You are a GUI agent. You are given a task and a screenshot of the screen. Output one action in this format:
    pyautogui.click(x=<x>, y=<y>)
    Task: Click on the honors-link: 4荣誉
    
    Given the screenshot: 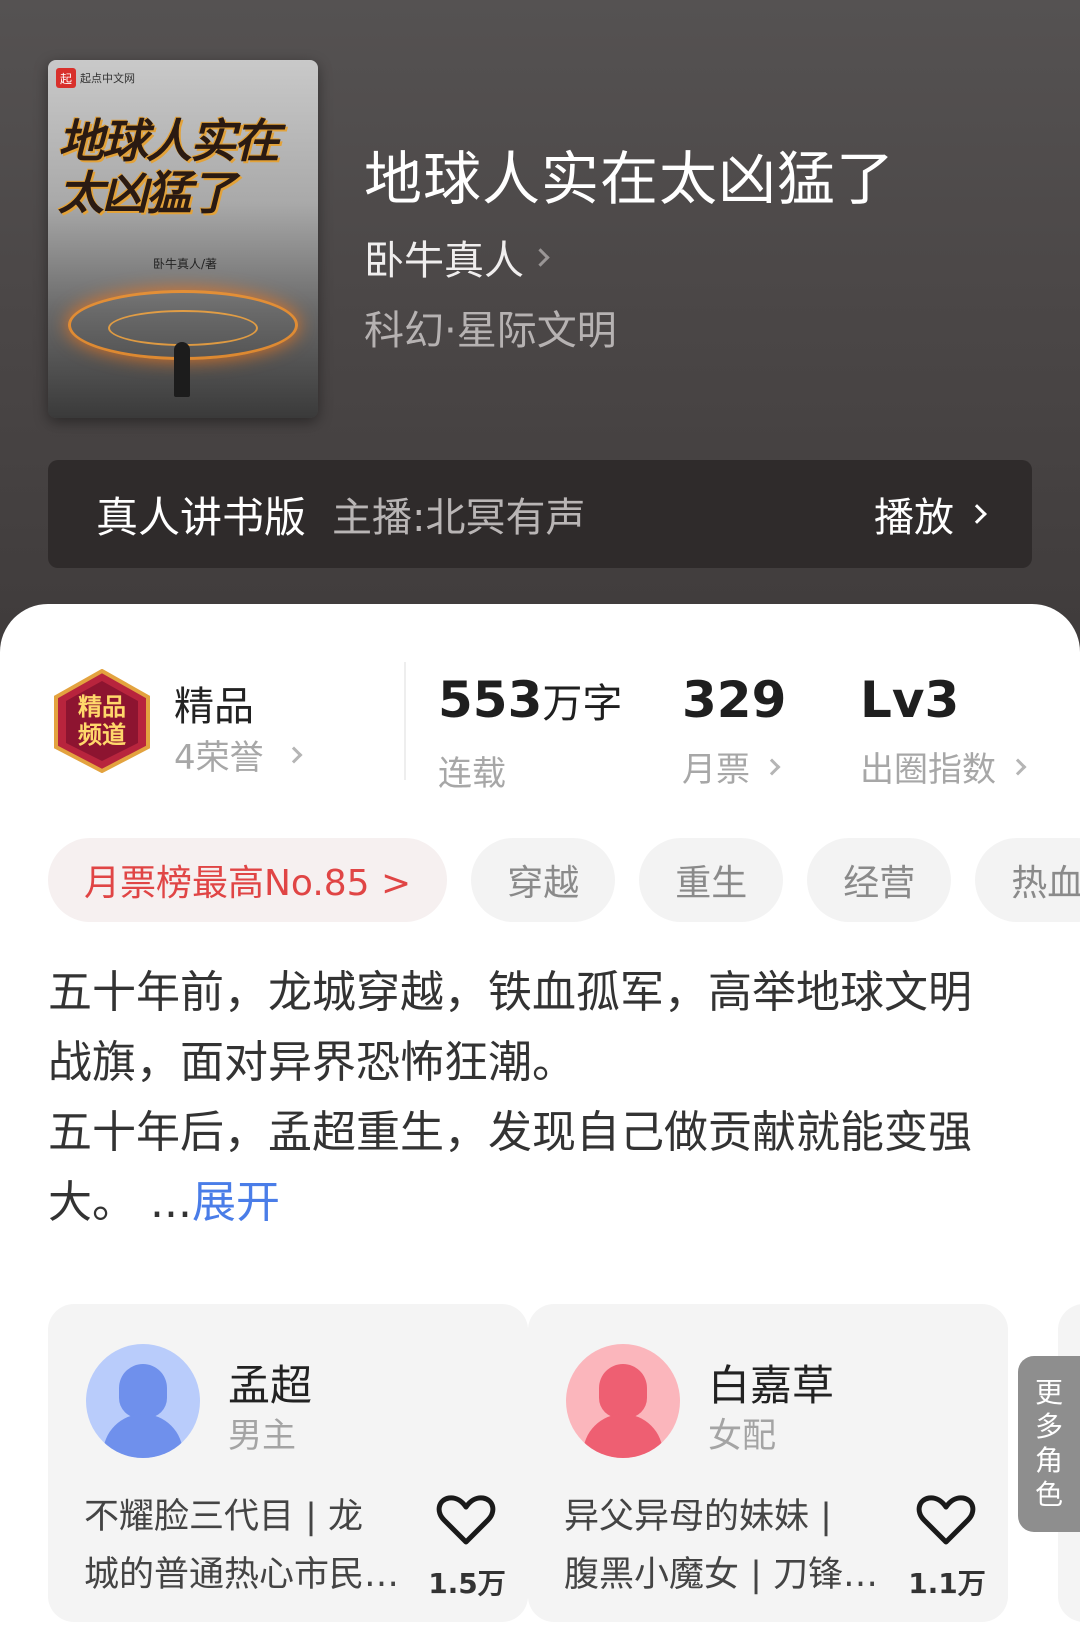 What is the action you would take?
    pyautogui.click(x=238, y=754)
    